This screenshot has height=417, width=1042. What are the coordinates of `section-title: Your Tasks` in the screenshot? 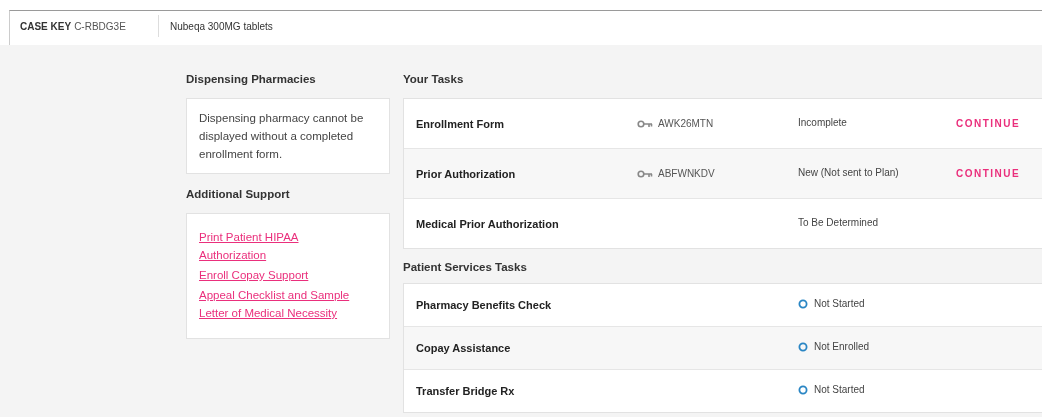 It's located at (434, 79).